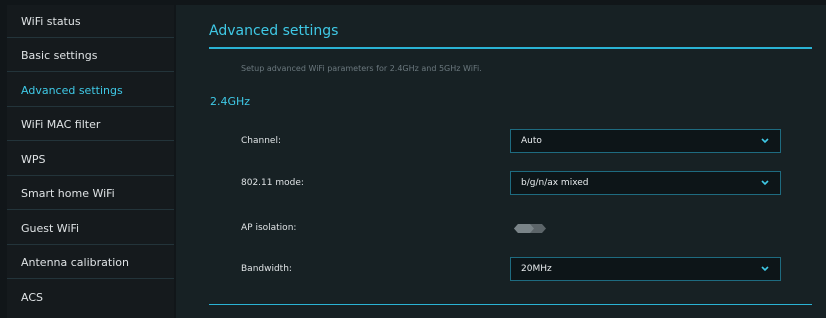  What do you see at coordinates (269, 228) in the screenshot?
I see `ap-isolation-label: AP isolation:` at bounding box center [269, 228].